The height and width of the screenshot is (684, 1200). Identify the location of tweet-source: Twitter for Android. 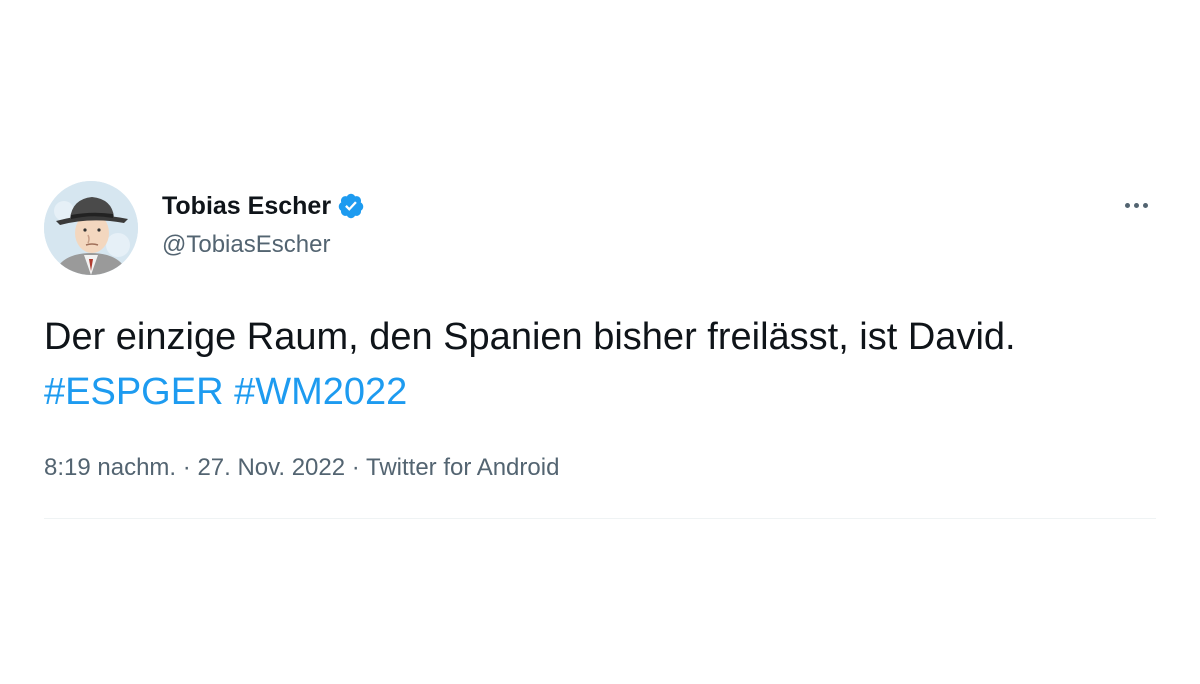
(462, 467).